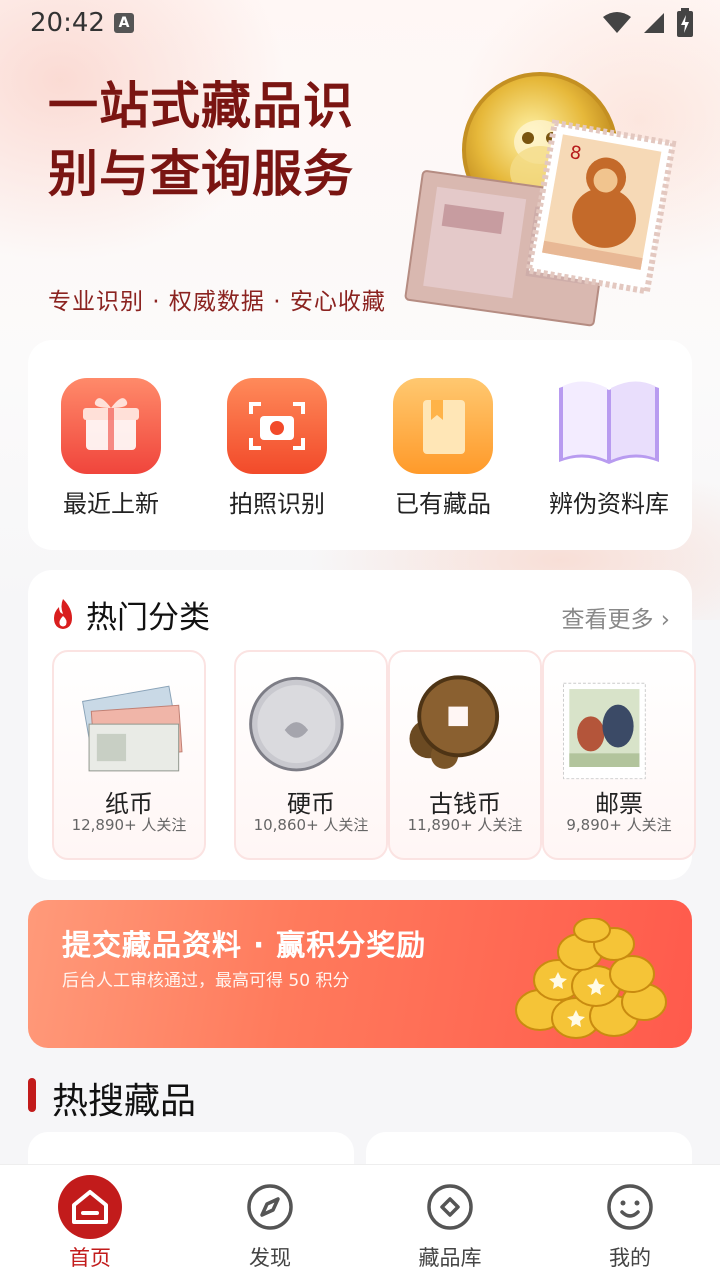 The width and height of the screenshot is (720, 1280). Describe the element at coordinates (217, 302) in the screenshot. I see `hero-subtitle: 专业识别 · 权威数据 · 安心收藏` at that location.